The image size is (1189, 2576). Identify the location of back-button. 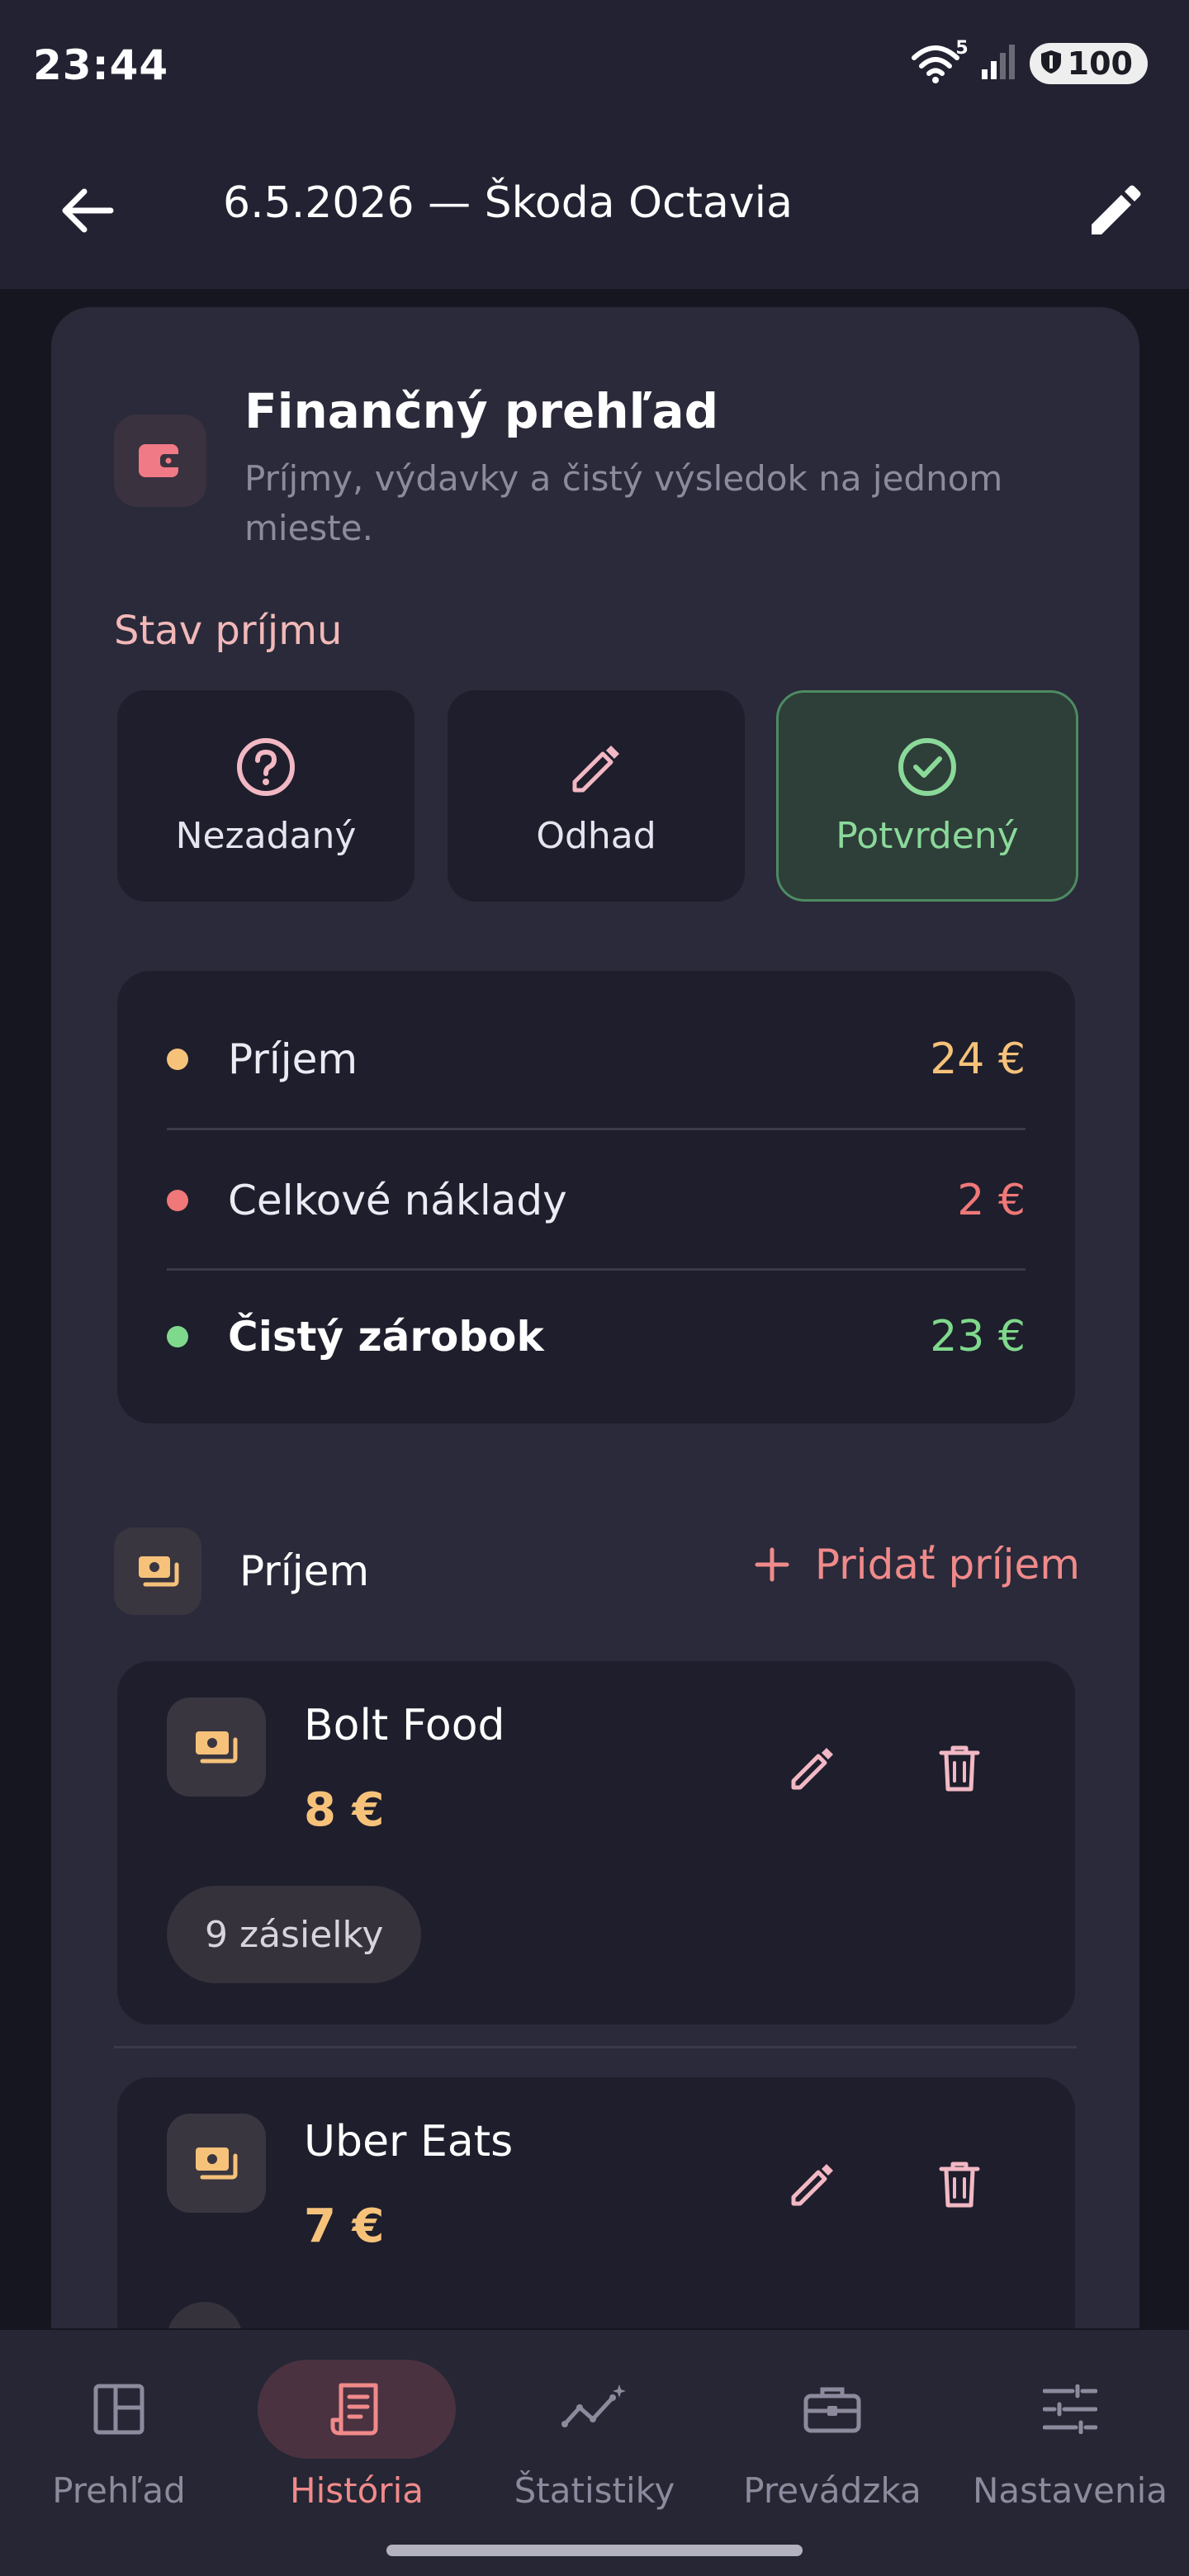
(87, 210).